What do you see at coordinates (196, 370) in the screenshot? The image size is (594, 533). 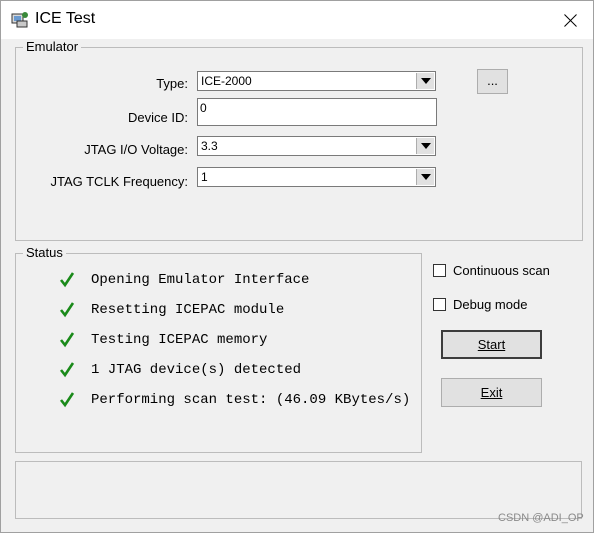 I see `status-item-text: 1 JTAG device(s) detected` at bounding box center [196, 370].